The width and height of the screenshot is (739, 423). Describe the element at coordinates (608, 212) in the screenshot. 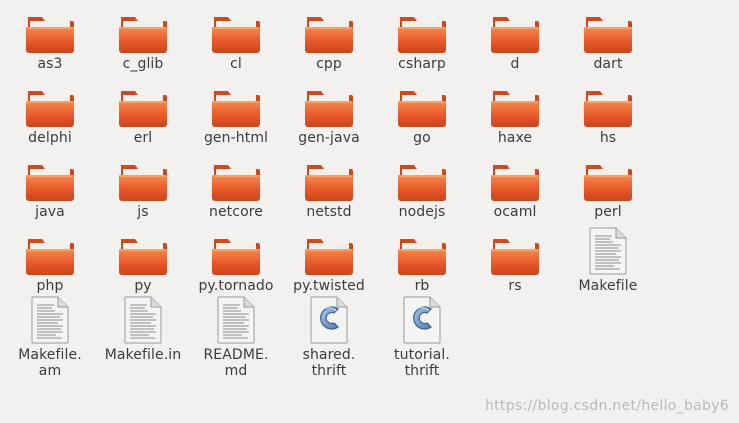

I see `folder-label: perl` at that location.